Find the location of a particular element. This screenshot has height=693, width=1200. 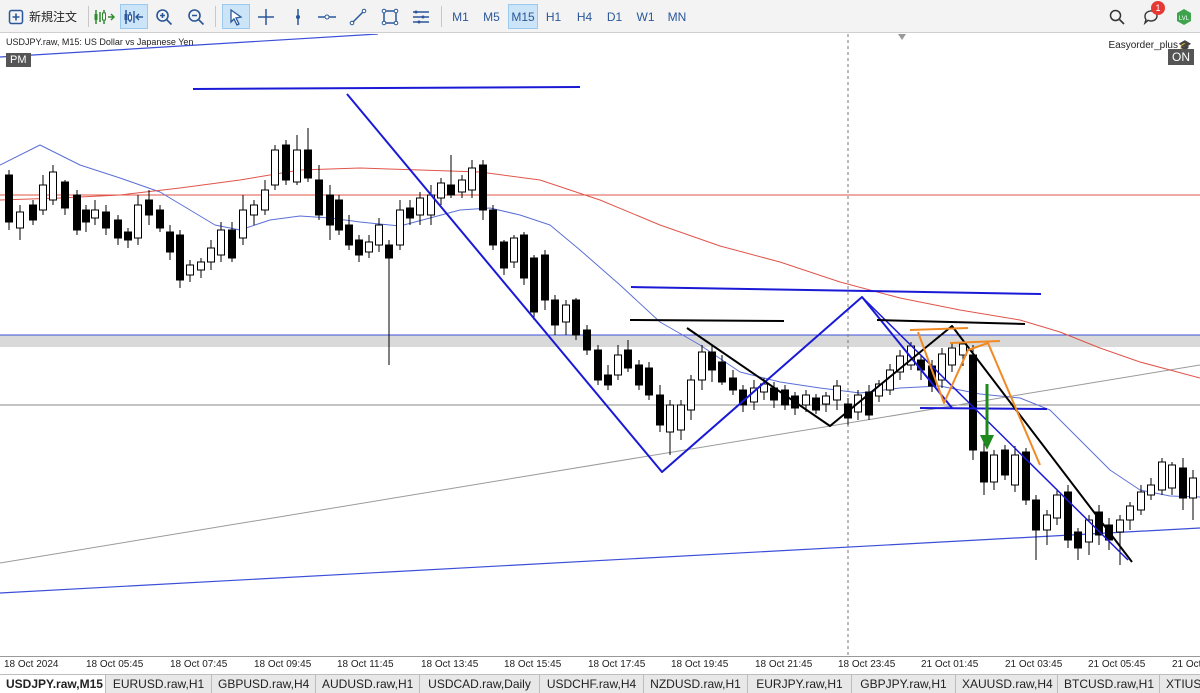

shapes-button is located at coordinates (390, 16).